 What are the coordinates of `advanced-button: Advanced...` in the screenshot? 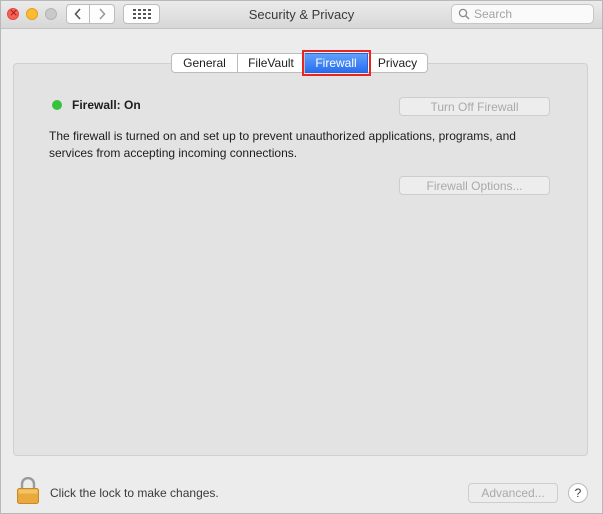 It's located at (513, 493).